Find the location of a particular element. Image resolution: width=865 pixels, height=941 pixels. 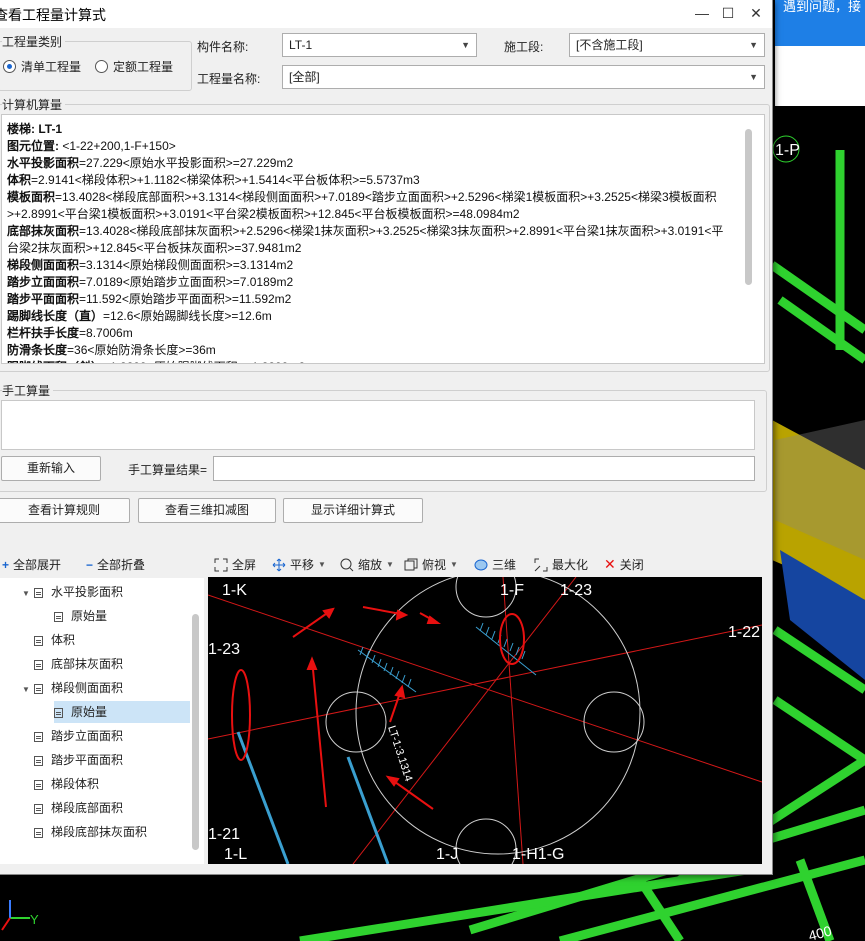

zoom-label: 缩放 is located at coordinates (370, 565).